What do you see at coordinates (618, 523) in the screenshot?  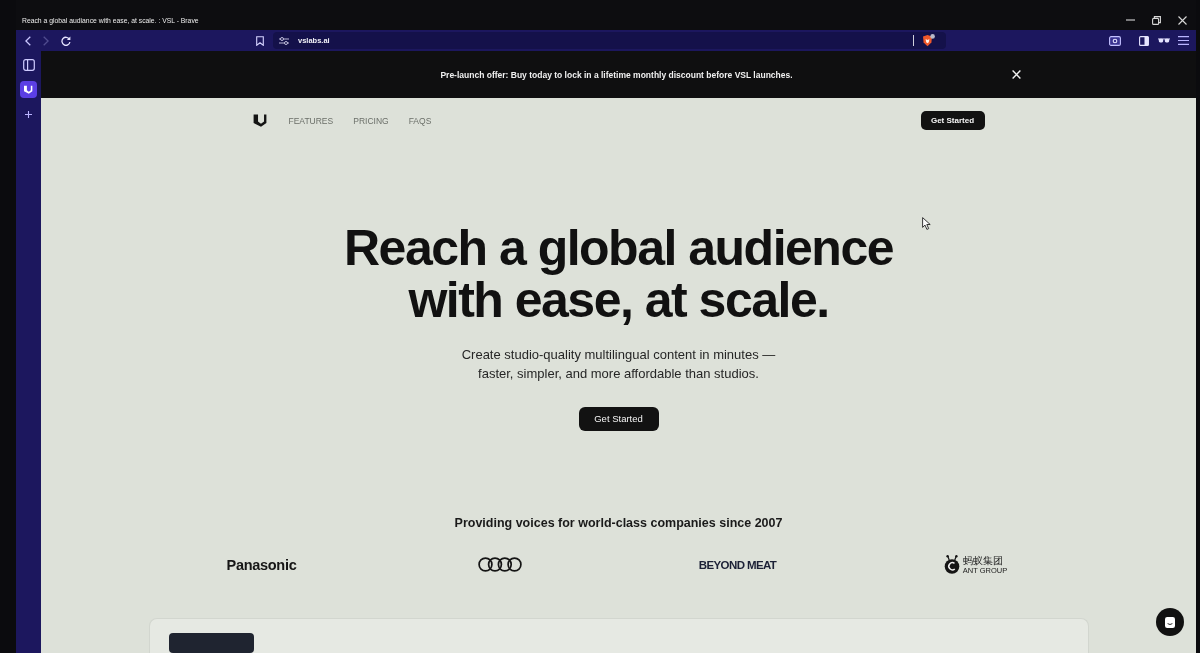 I see `clients-heading: Providing voices for world-class companies since 2007` at bounding box center [618, 523].